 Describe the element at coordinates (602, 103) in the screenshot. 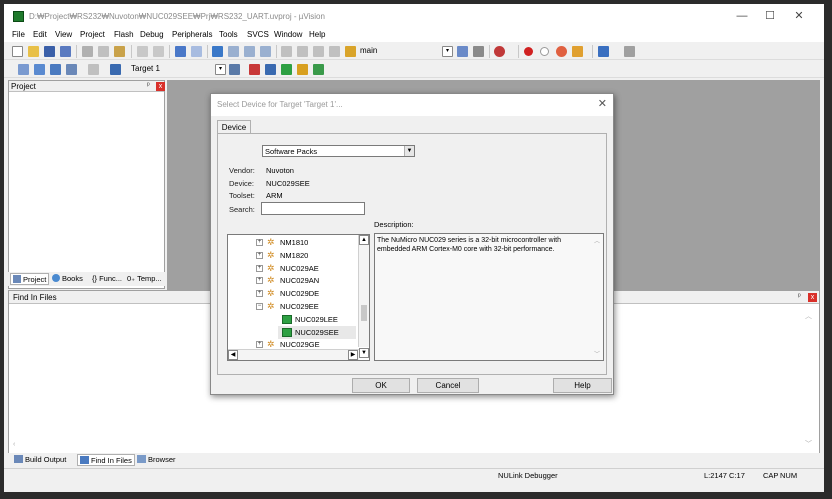

I see `dialog-close-icon: ✕` at that location.